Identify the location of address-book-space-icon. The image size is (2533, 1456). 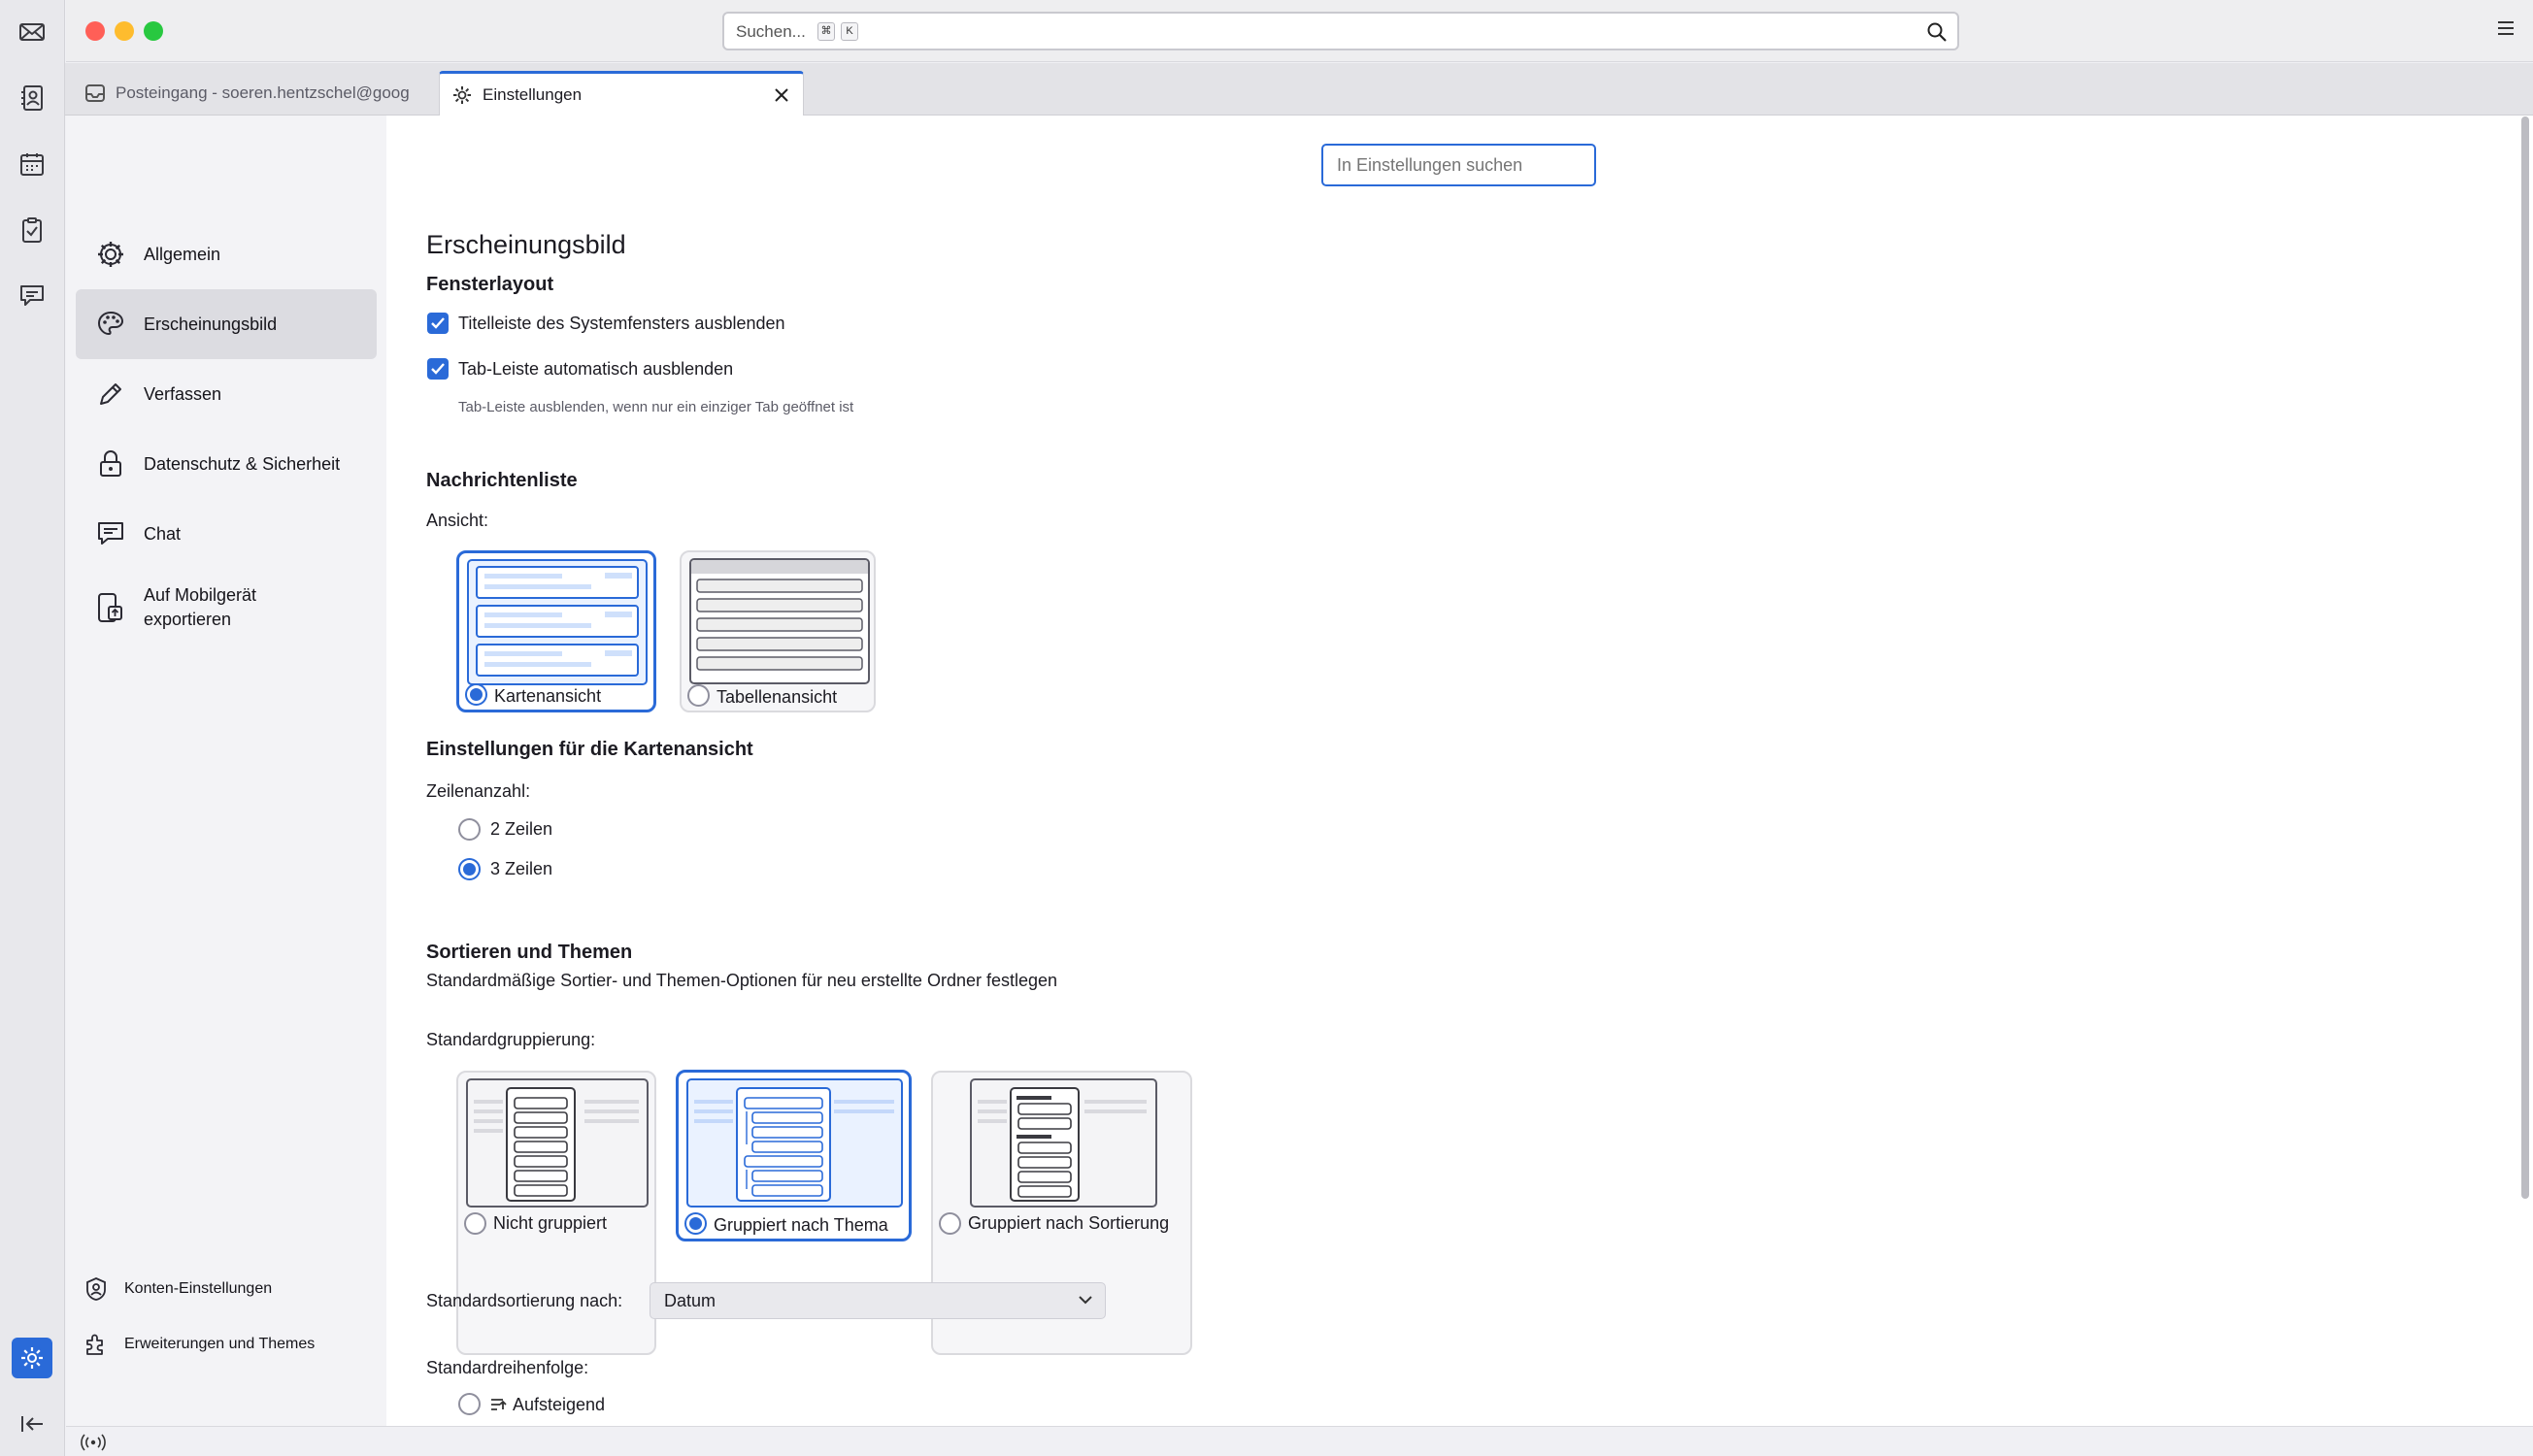
(32, 98).